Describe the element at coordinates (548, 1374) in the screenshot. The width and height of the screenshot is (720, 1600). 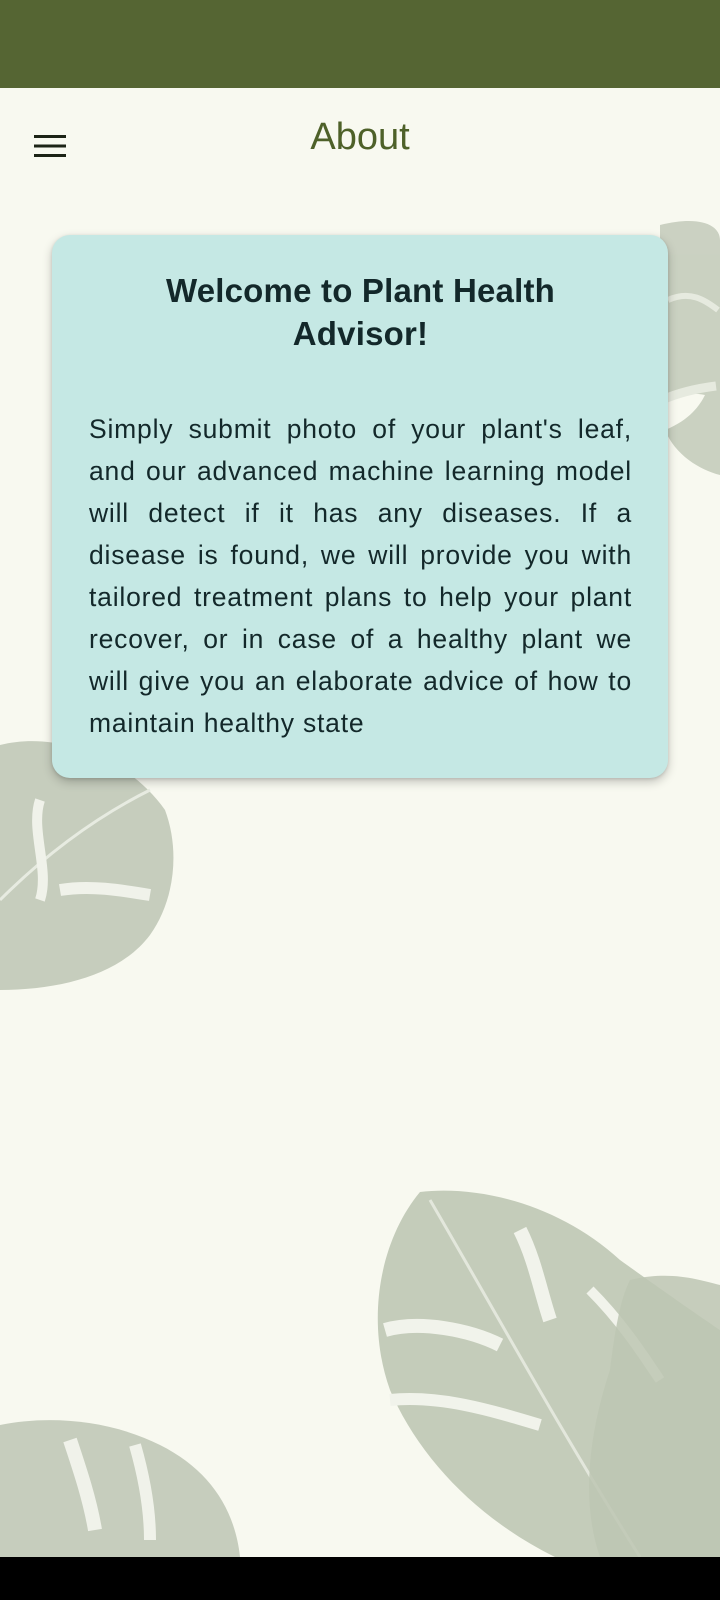
I see `monstera-leaf-bottom-right` at that location.